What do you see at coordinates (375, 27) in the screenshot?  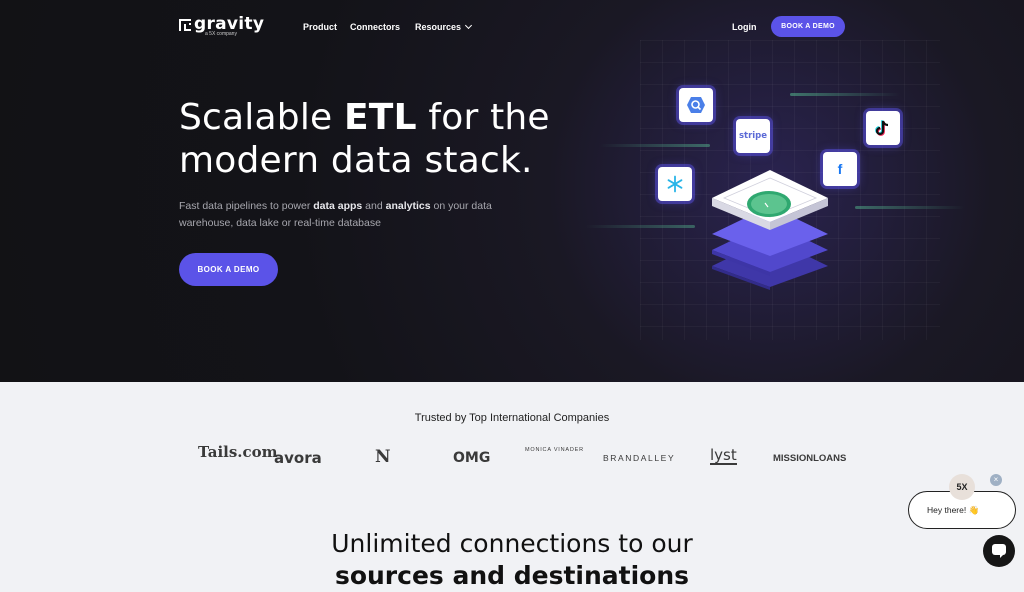 I see `nav-connectors: Connectors` at bounding box center [375, 27].